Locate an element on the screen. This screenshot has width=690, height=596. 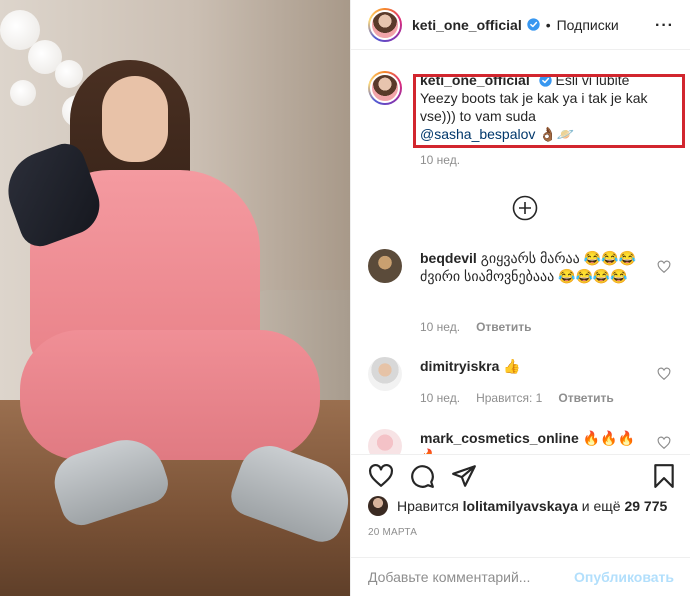
comment-text: mark_cosmetics_online 🔥🔥🔥🔥 is located at coordinates (535, 441).